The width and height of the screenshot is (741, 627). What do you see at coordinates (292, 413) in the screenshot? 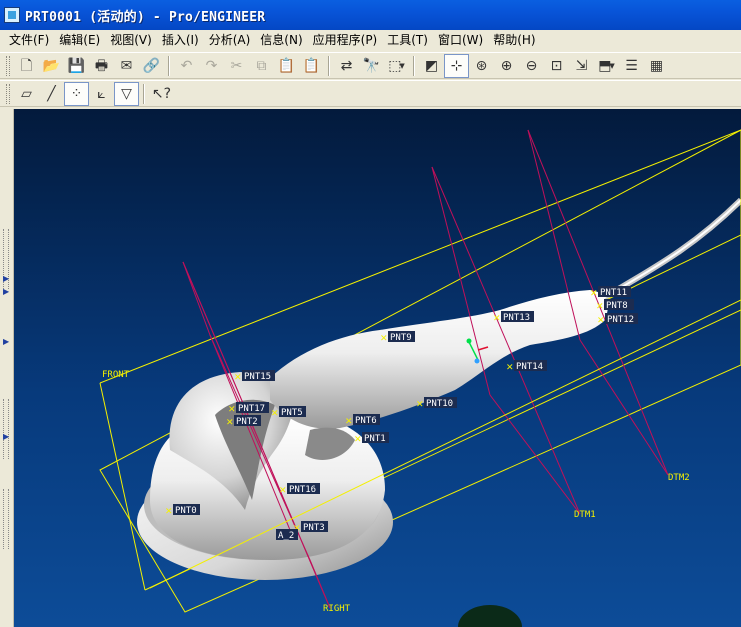
I see `point-label: PNT5` at bounding box center [292, 413].